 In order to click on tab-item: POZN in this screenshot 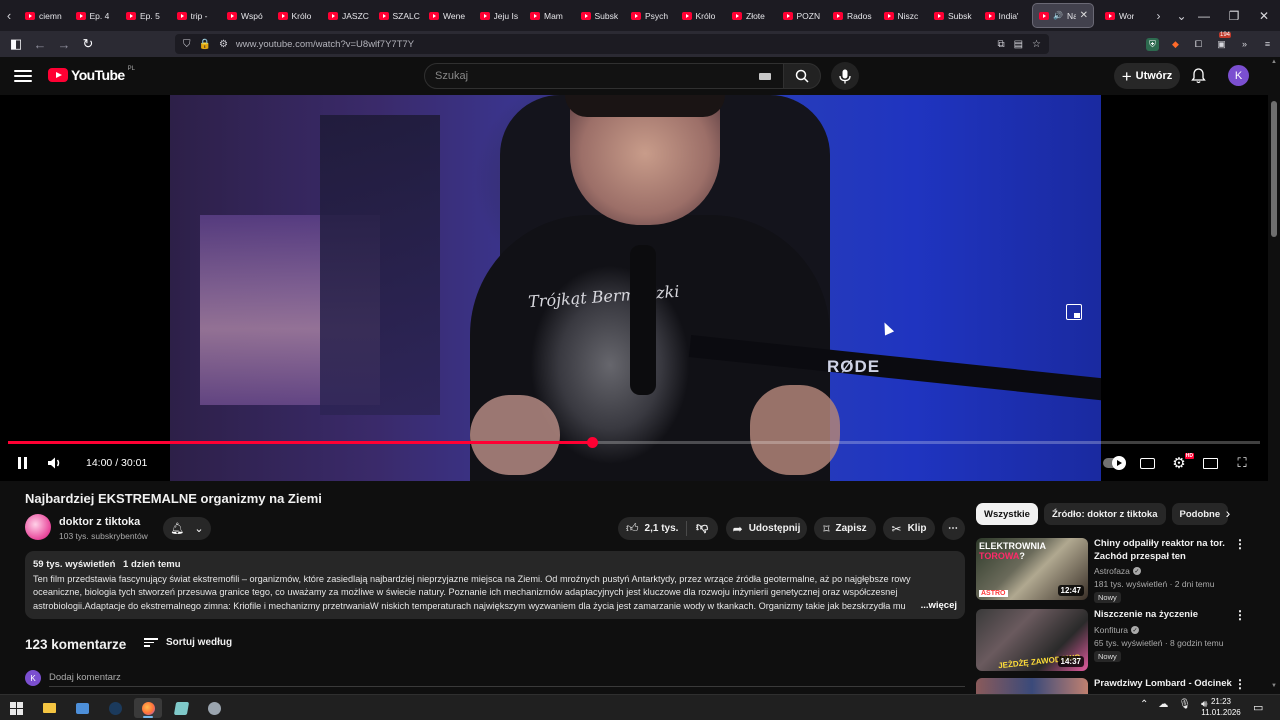, I will do `click(801, 15)`.